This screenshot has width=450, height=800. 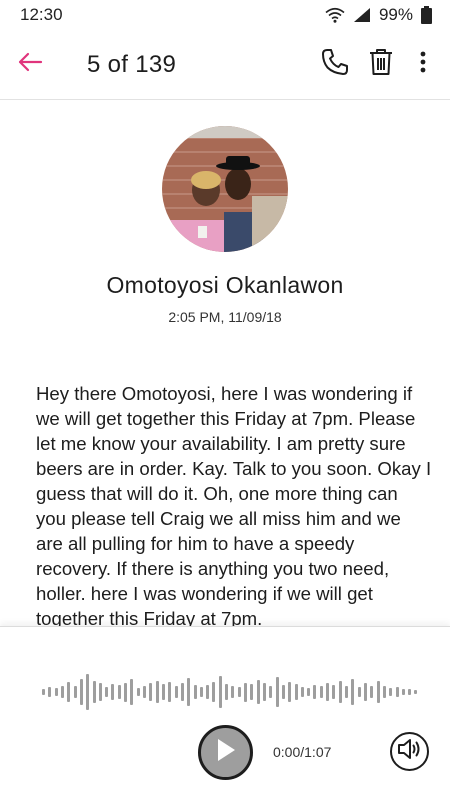 I want to click on page-title: 5 of 139, so click(x=132, y=64).